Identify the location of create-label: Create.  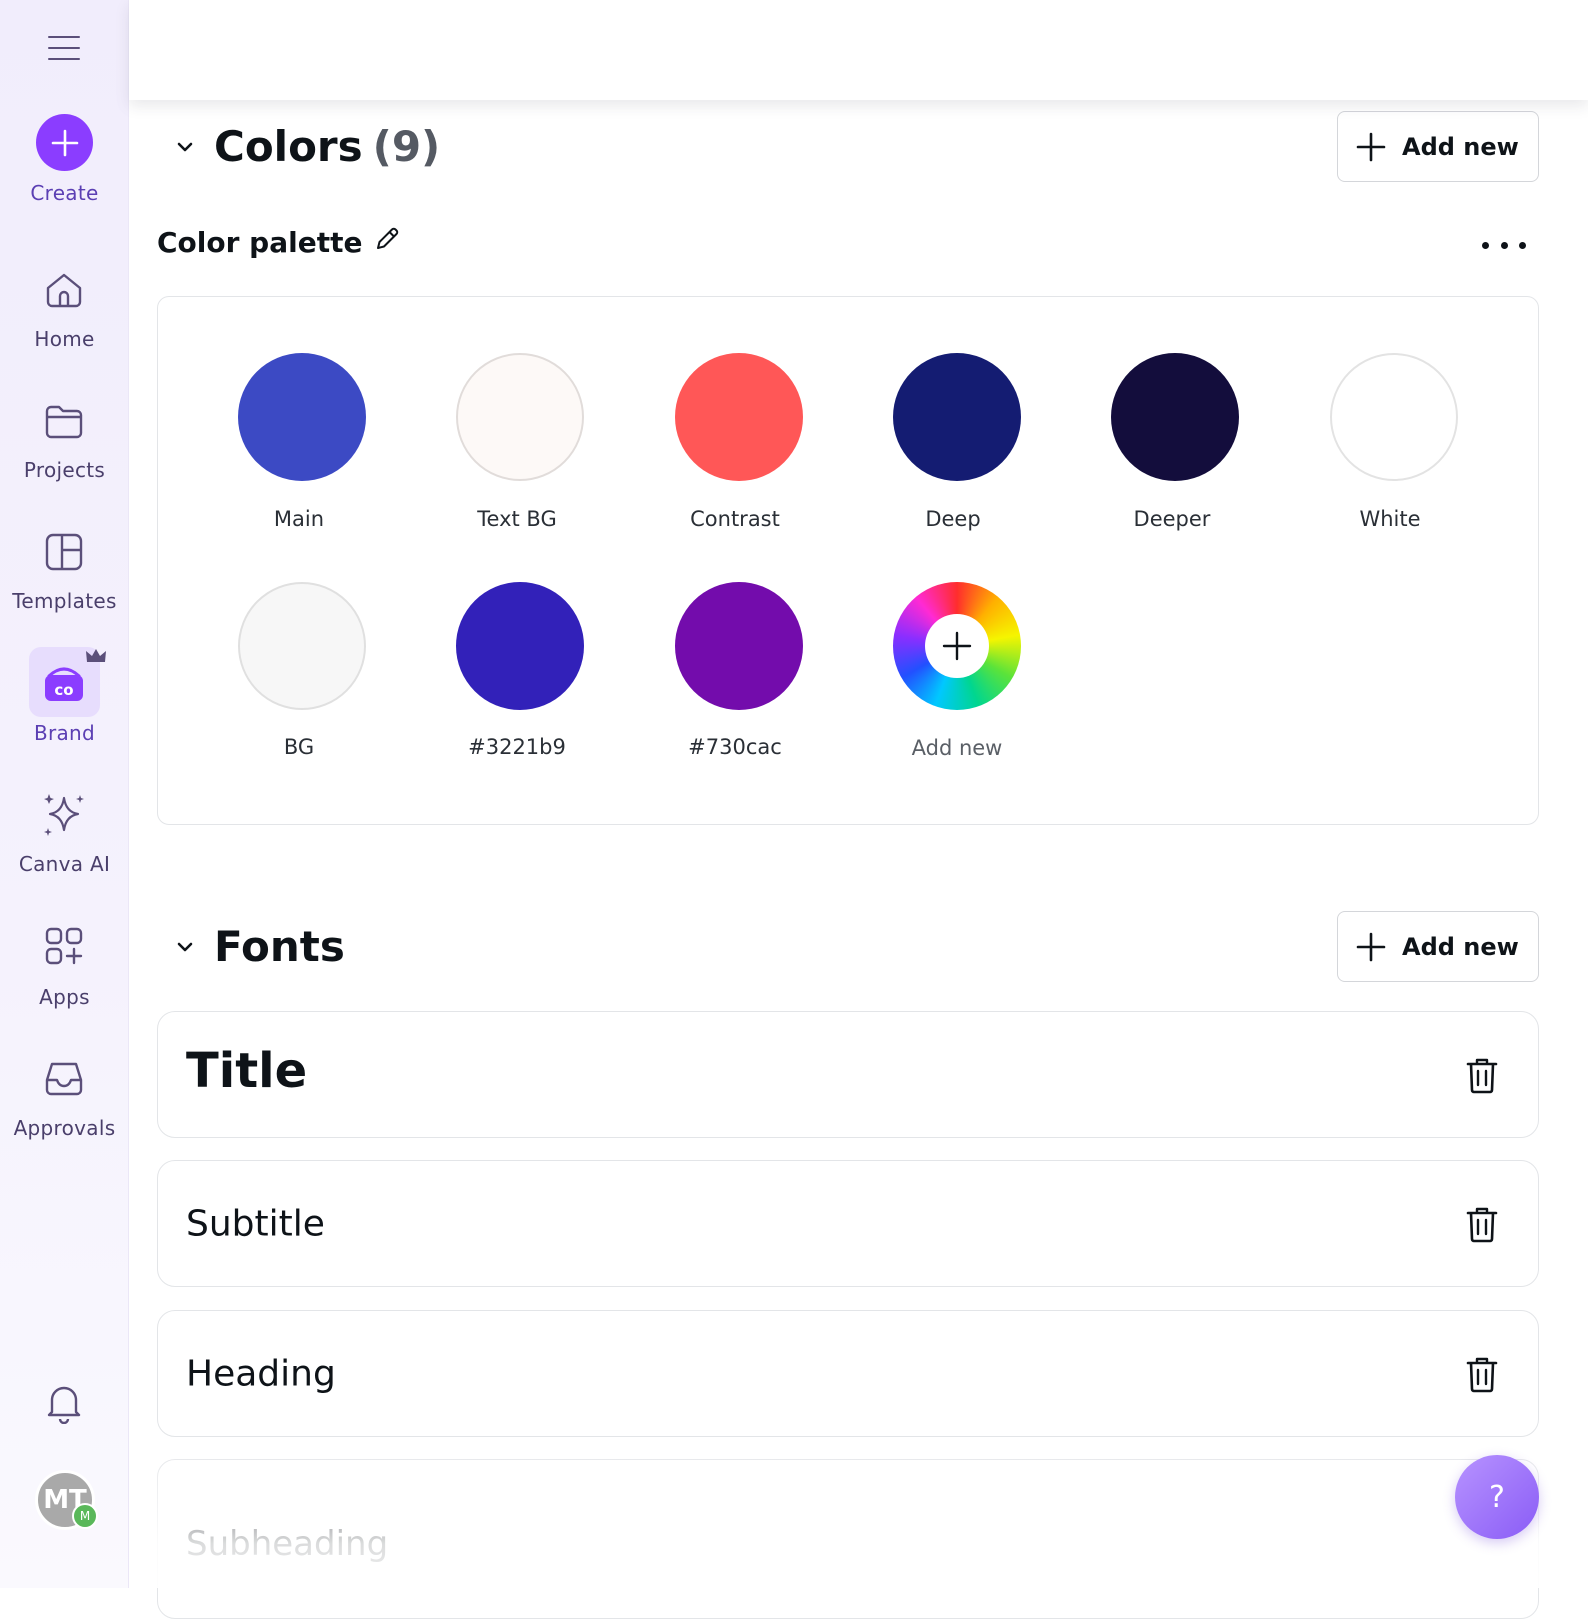
(64, 193).